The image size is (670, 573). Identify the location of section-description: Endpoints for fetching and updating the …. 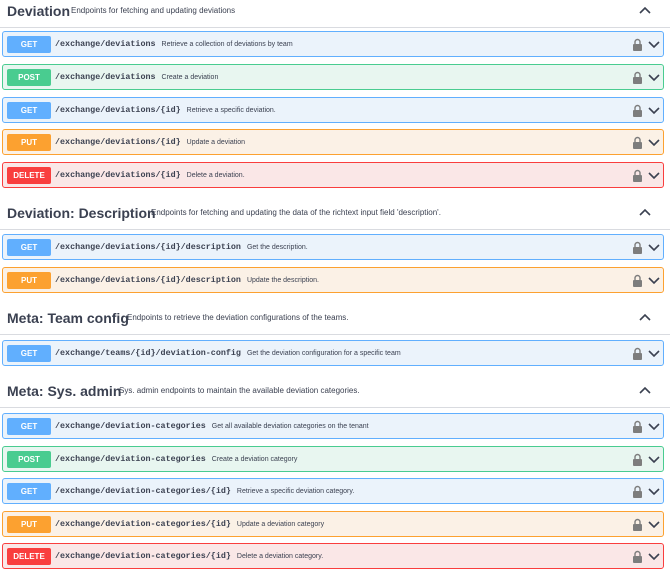
(296, 212).